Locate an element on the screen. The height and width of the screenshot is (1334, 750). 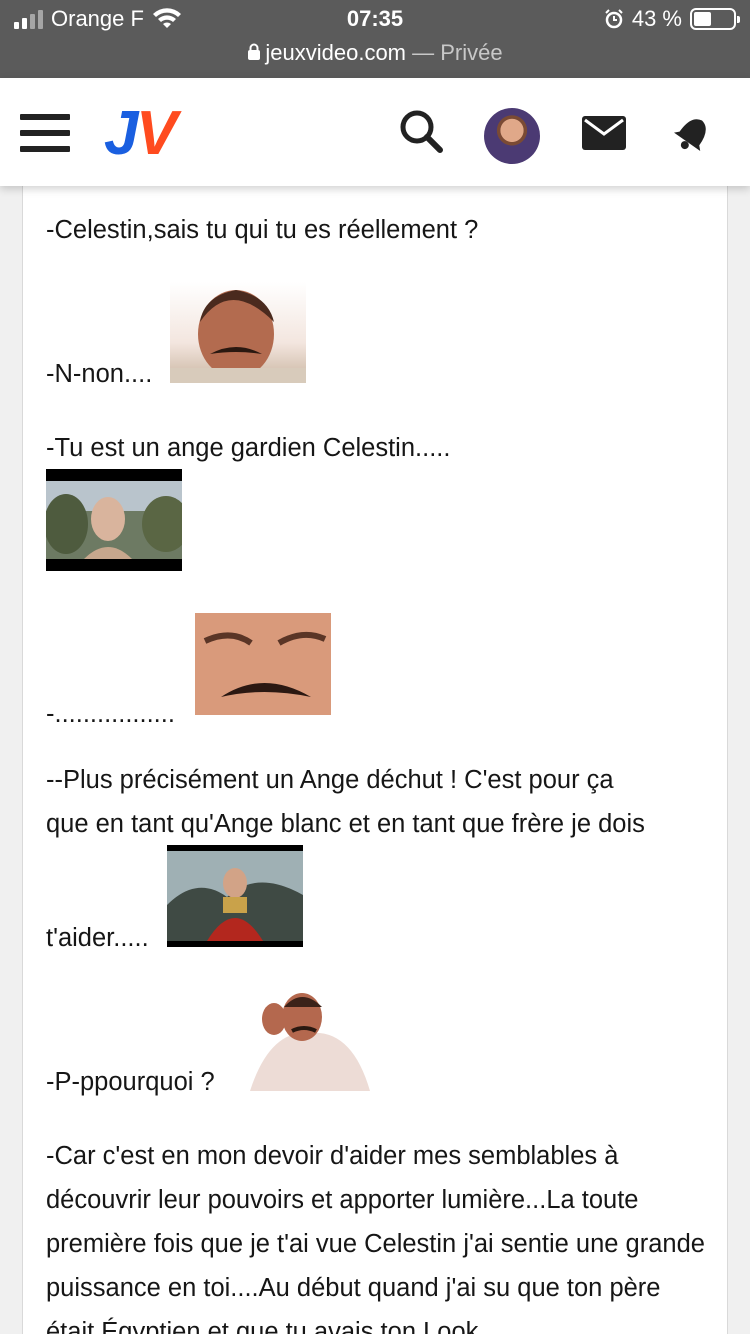
battery-icon is located at coordinates (715, 19).